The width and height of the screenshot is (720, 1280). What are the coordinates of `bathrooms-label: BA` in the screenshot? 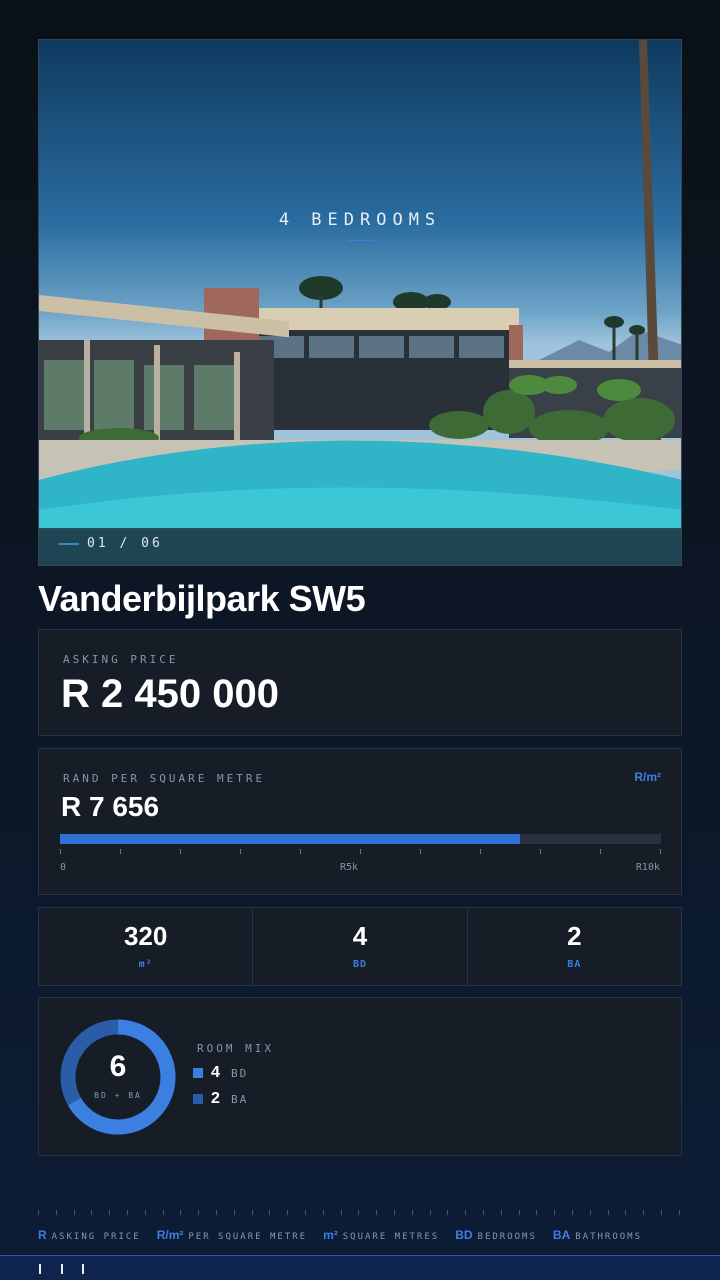 It's located at (240, 1099).